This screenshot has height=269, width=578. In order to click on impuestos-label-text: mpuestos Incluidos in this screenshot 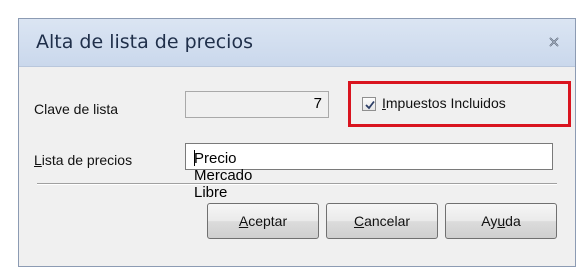, I will do `click(445, 103)`.